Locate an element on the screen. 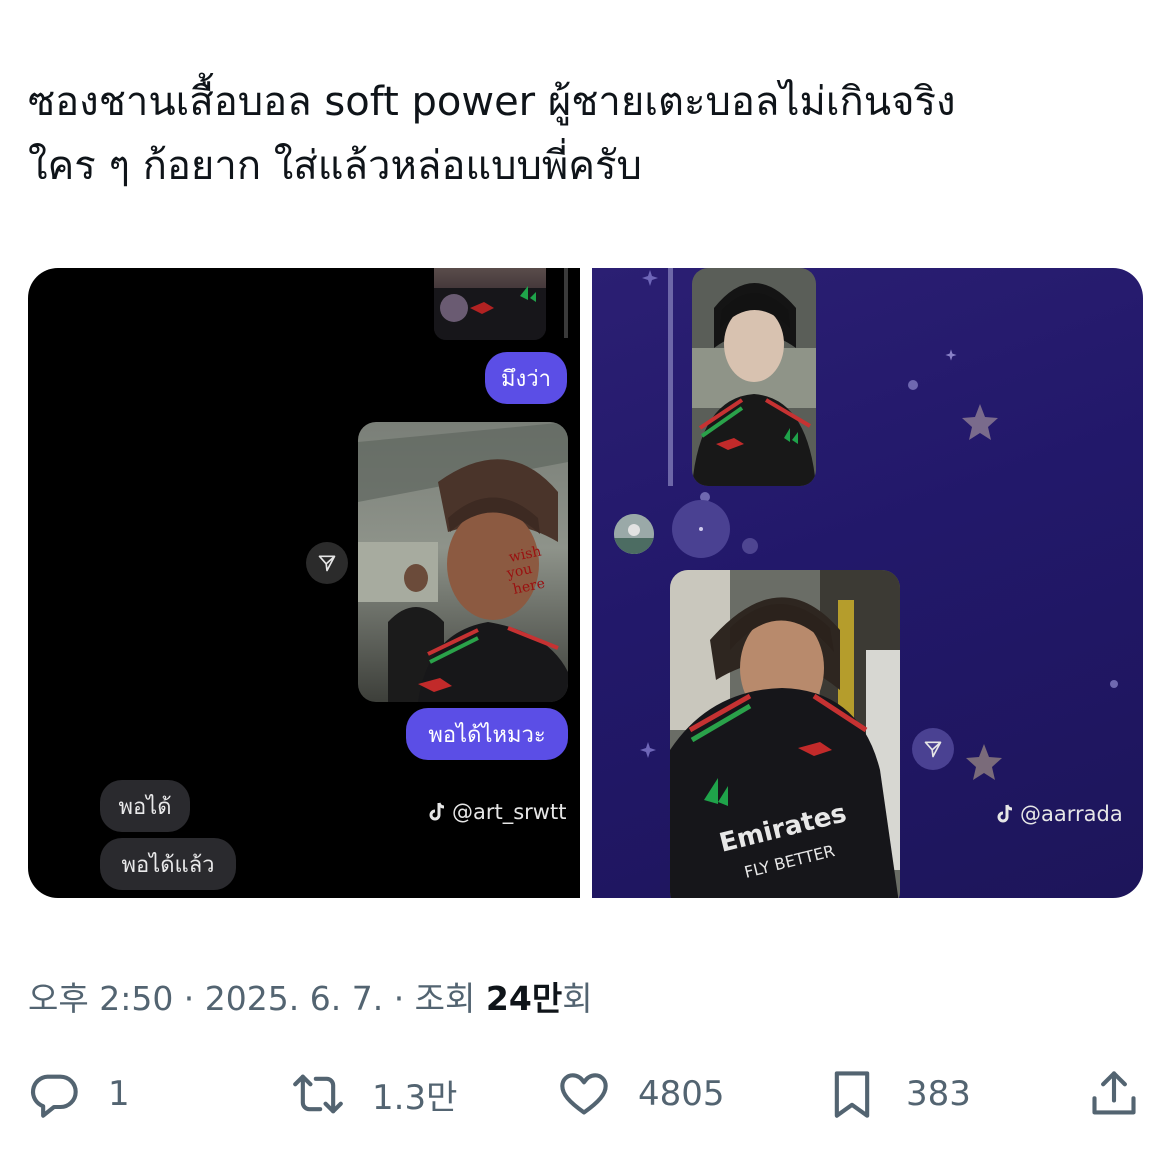 This screenshot has width=1170, height=1155. reply-icon is located at coordinates (54, 1096).